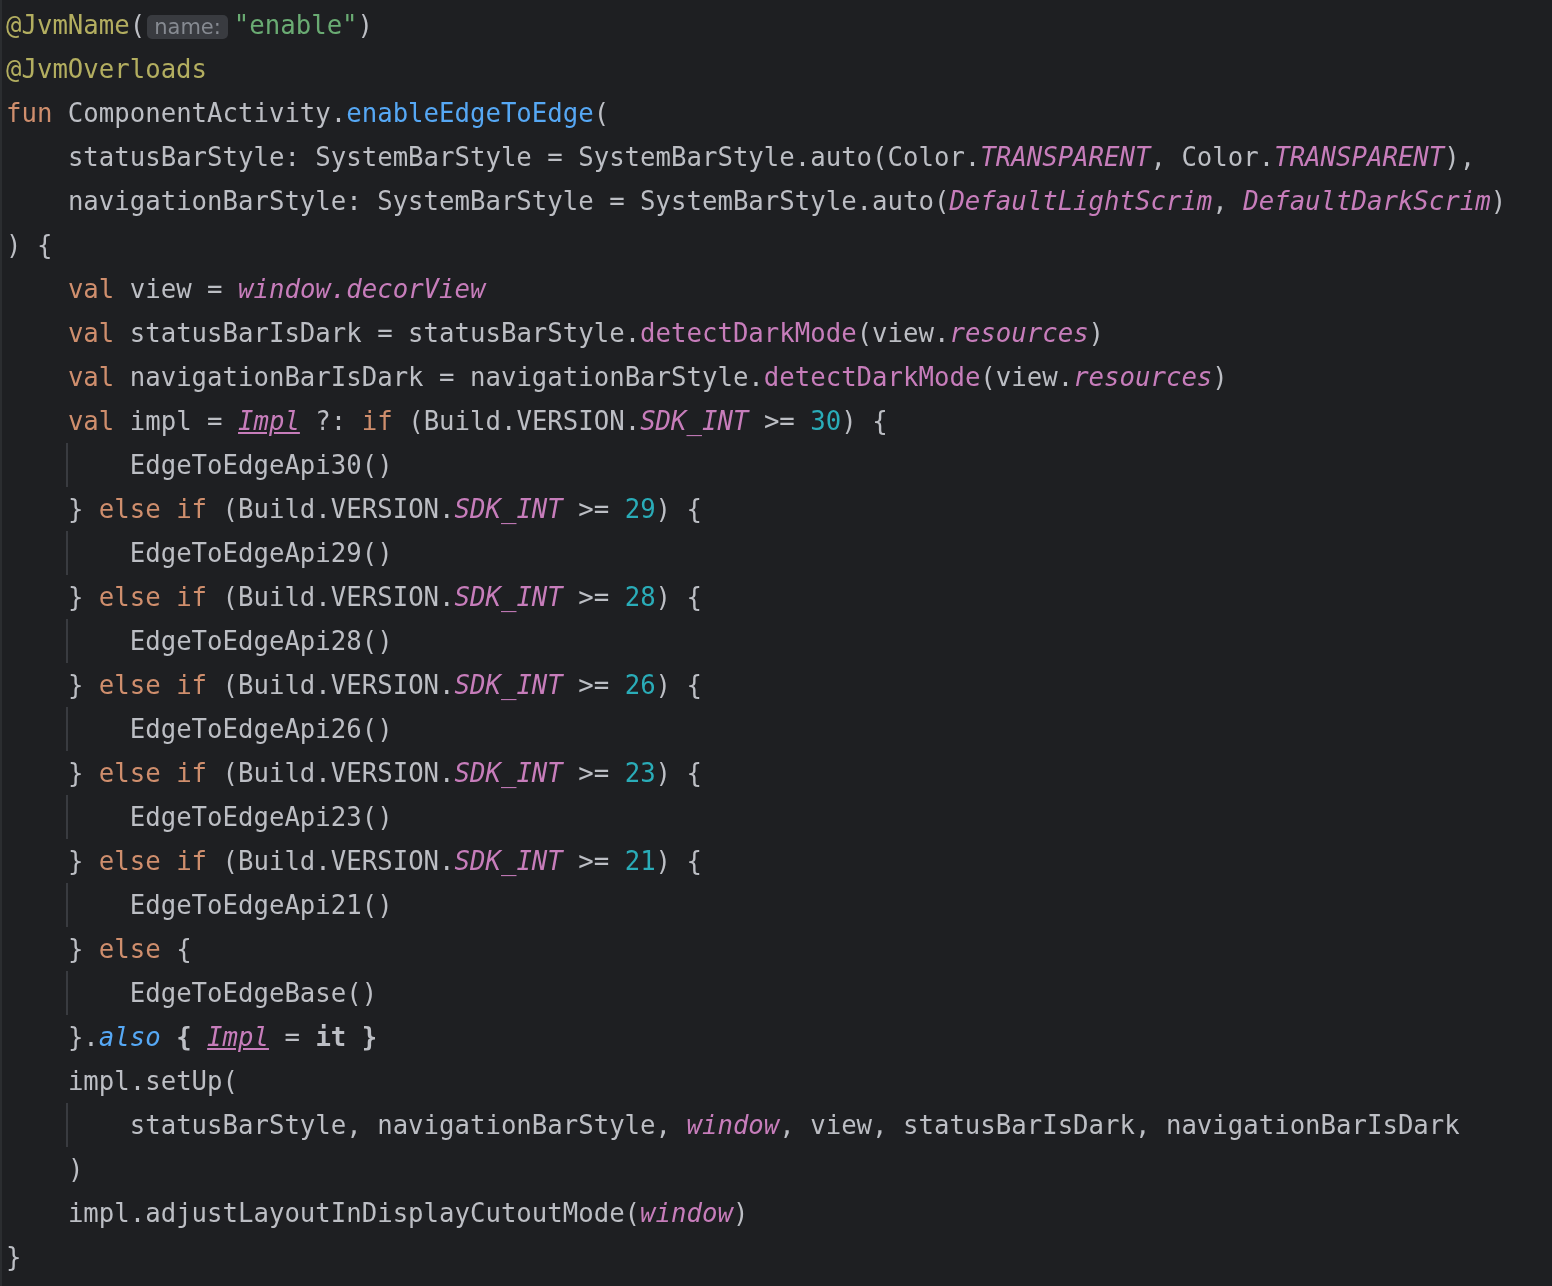  Describe the element at coordinates (524, 157) in the screenshot. I see `code-text: statusBarStyle: SystemBarStyle = SystemBarStyle.auto(Color.` at that location.